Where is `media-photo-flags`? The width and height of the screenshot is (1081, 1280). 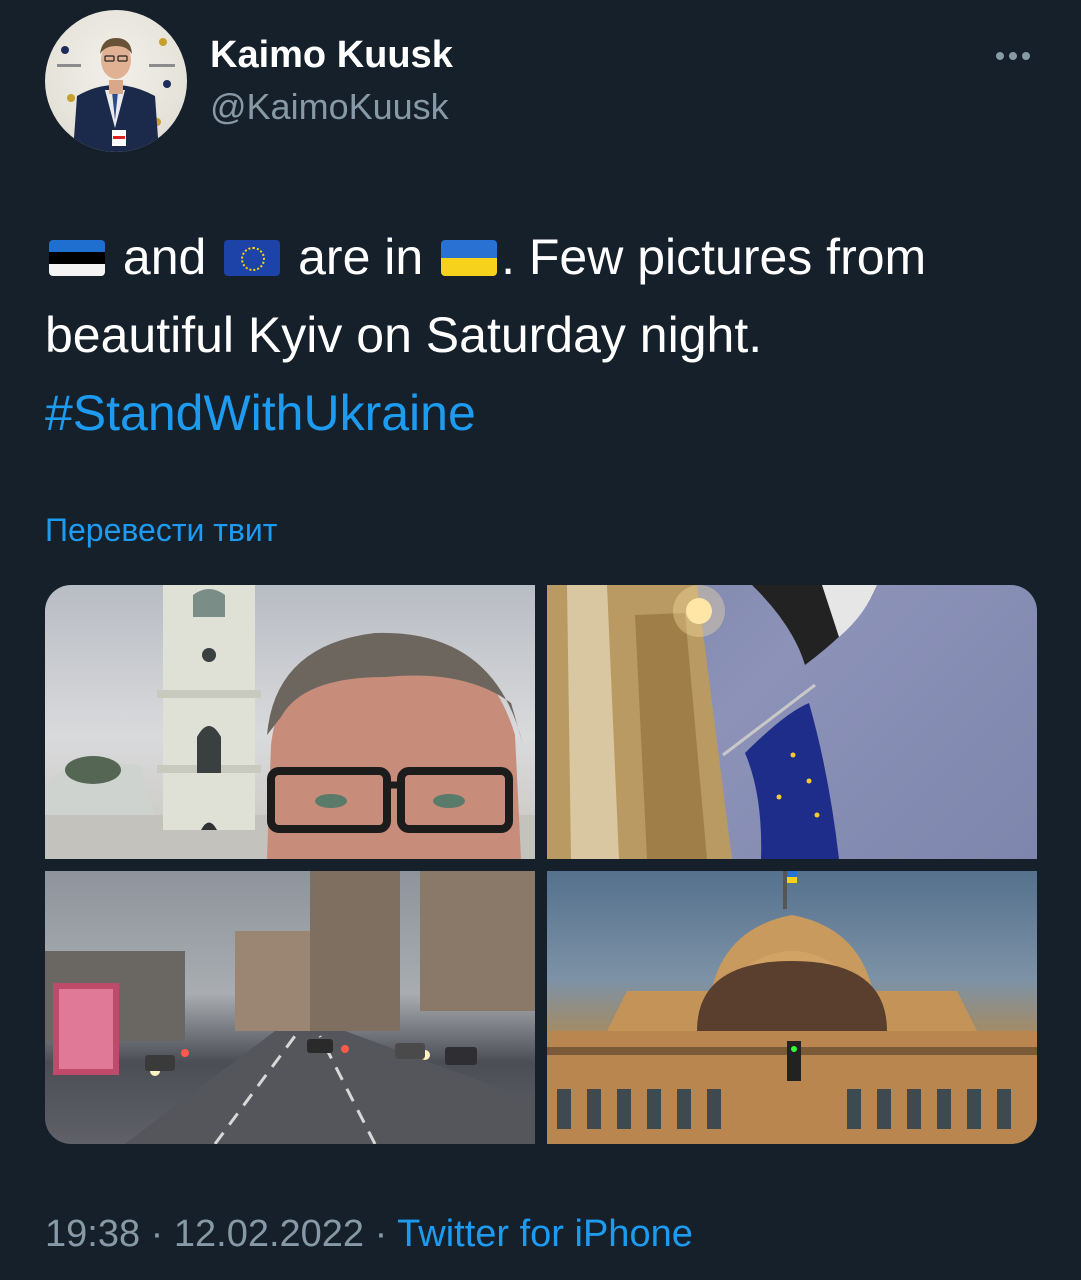 media-photo-flags is located at coordinates (792, 722).